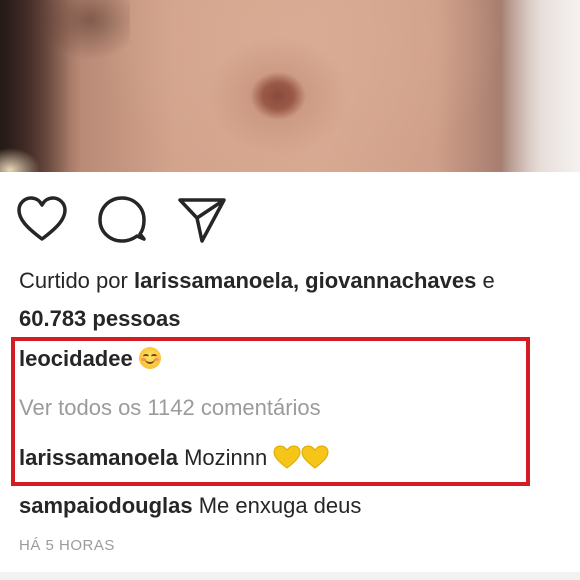  Describe the element at coordinates (85, 35) in the screenshot. I see `photo-arm-shadow` at that location.